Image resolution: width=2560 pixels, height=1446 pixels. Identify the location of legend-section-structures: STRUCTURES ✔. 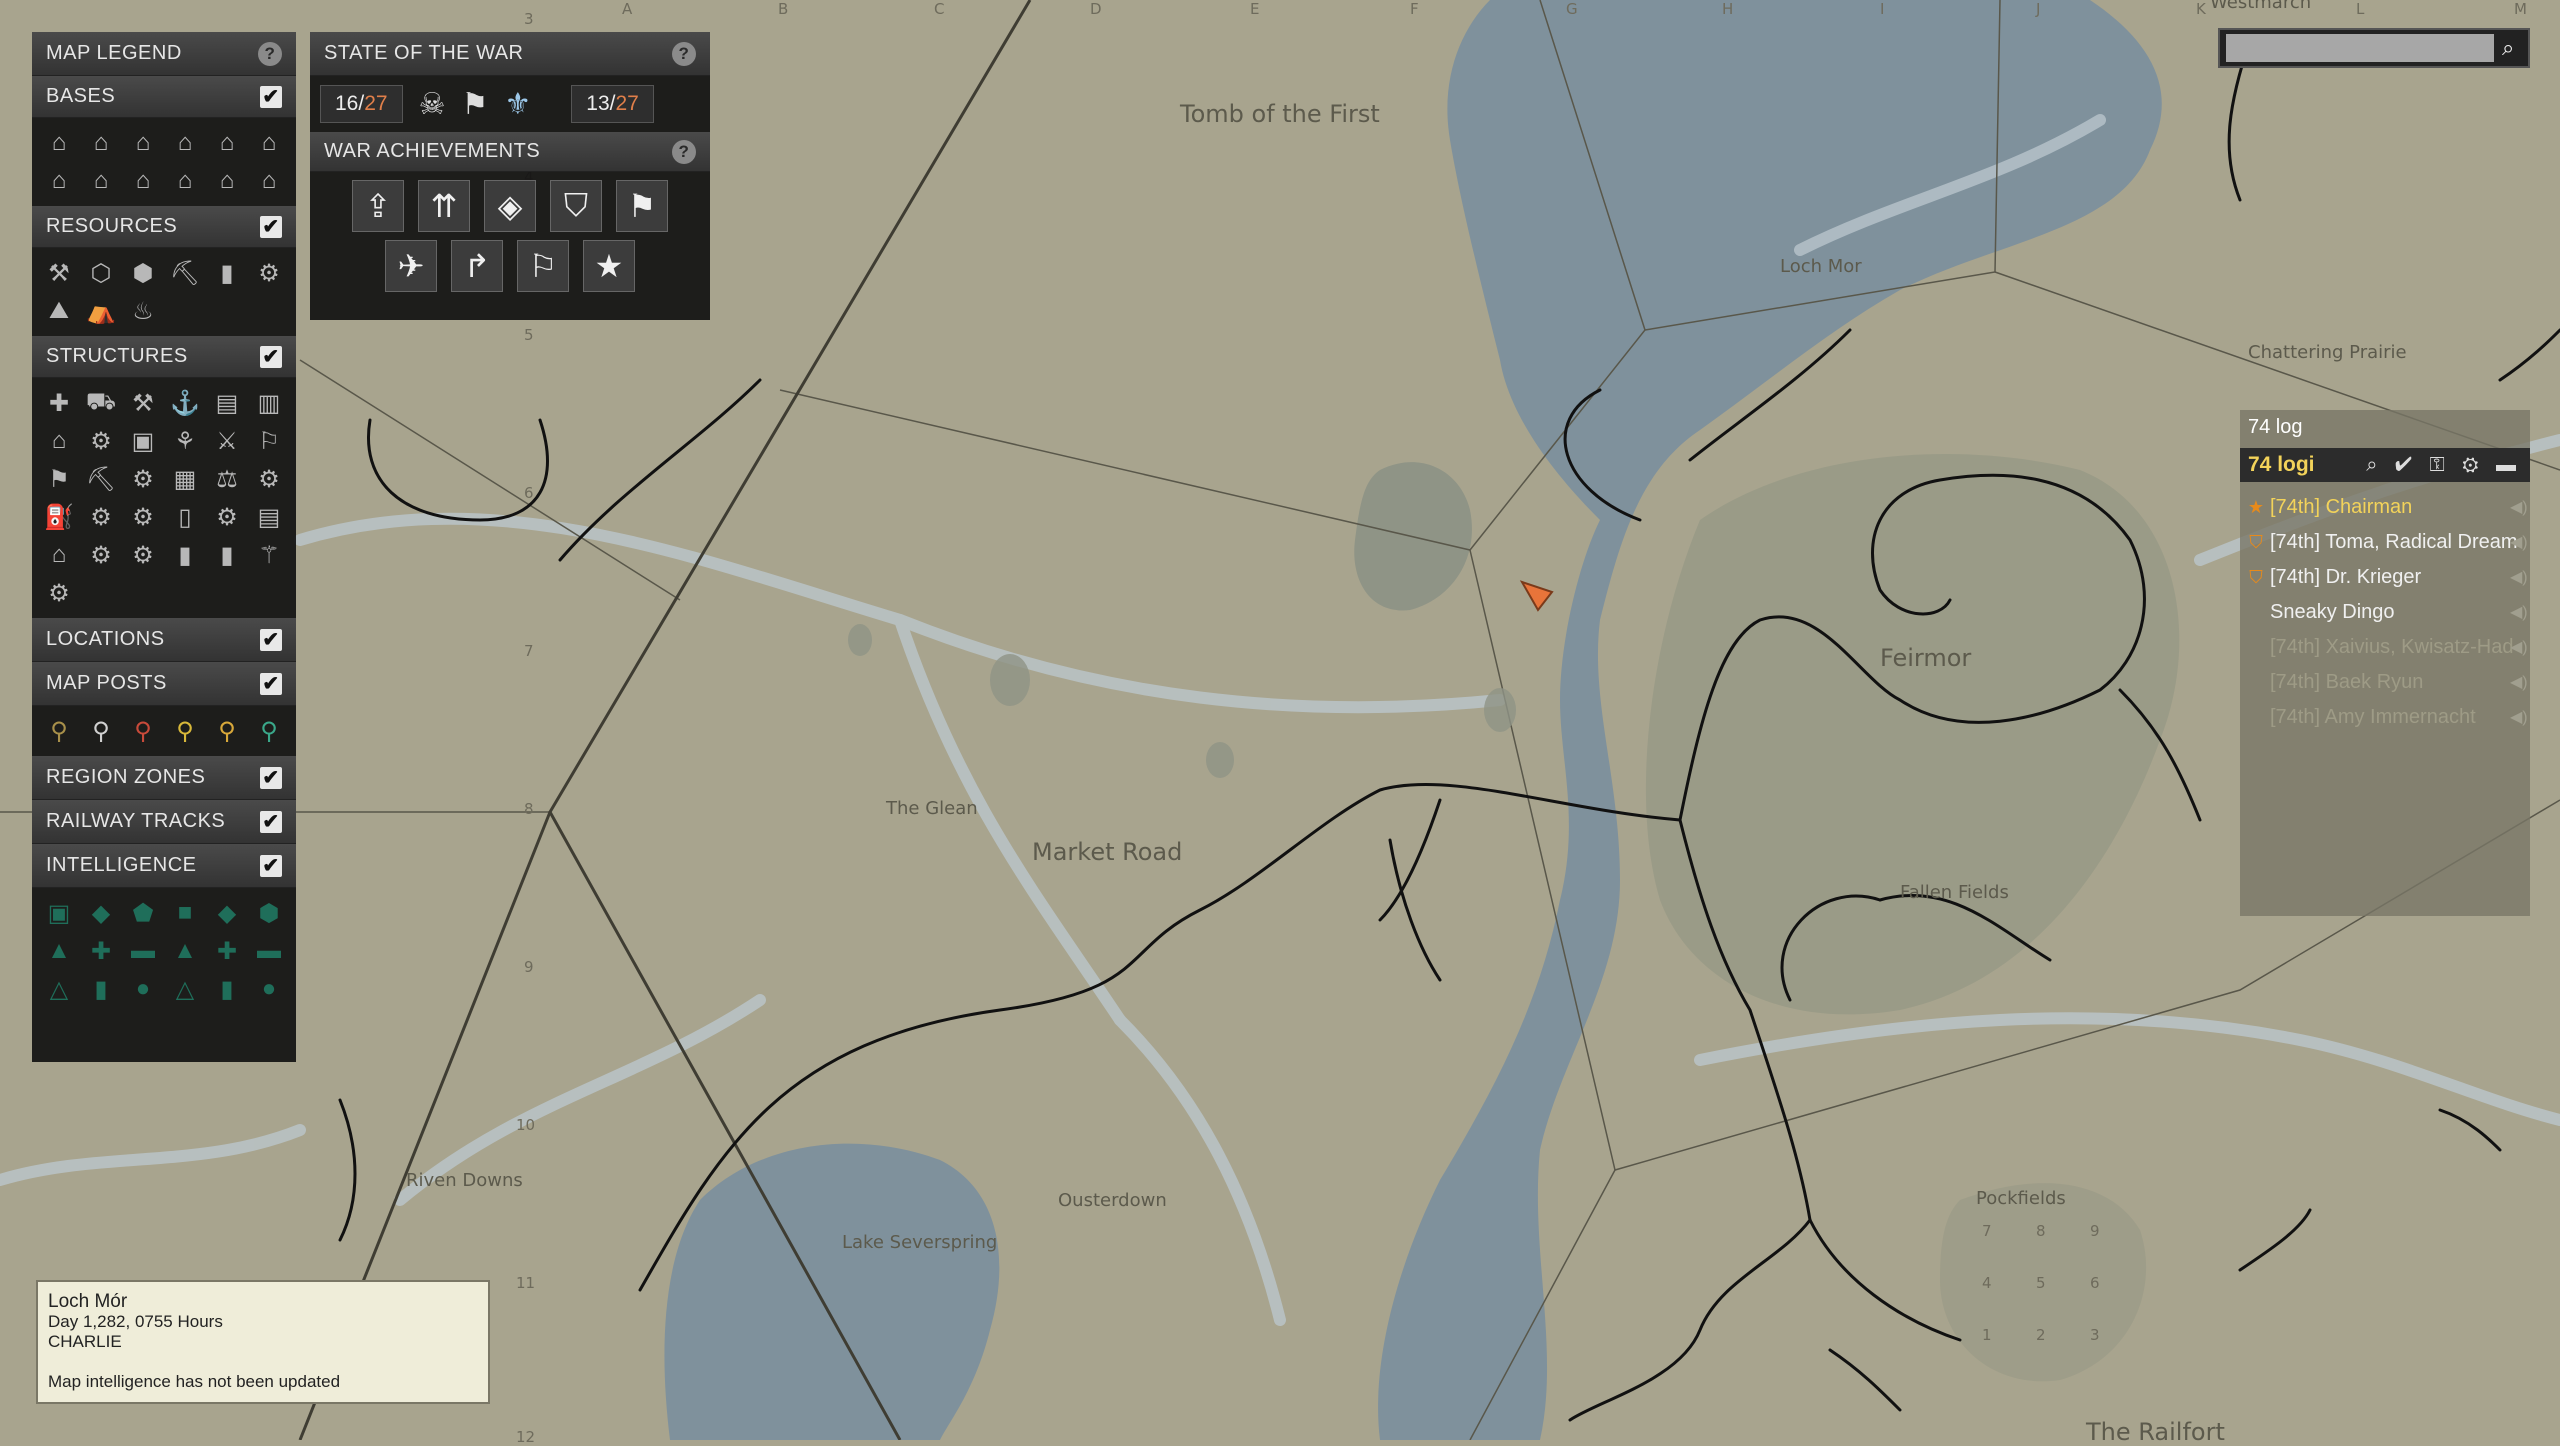
(164, 357).